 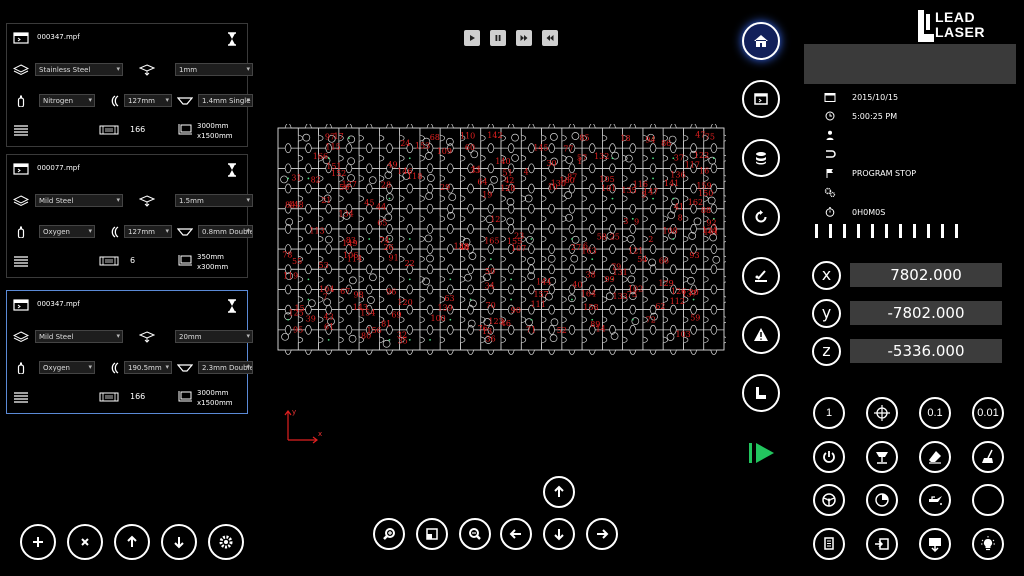 What do you see at coordinates (516, 534) in the screenshot?
I see `pan-left-button` at bounding box center [516, 534].